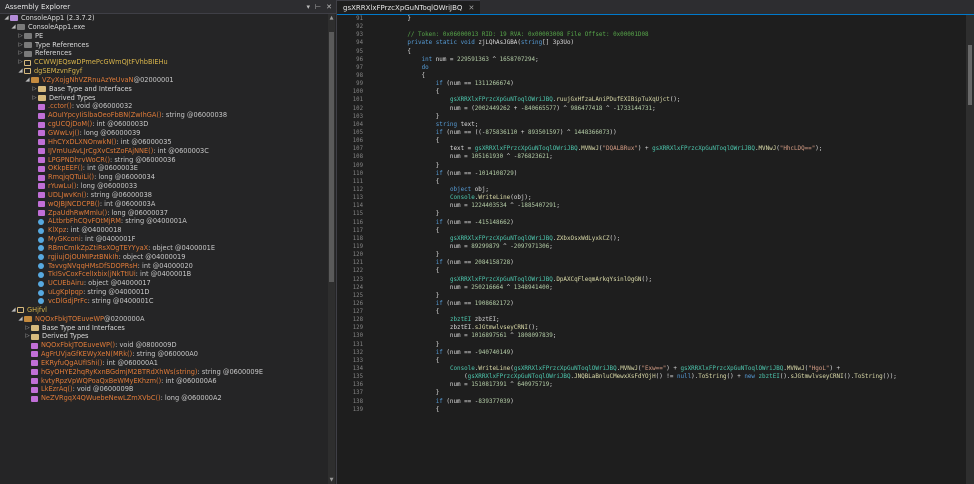  What do you see at coordinates (331, 157) in the screenshot?
I see `scrollbar-thumb` at bounding box center [331, 157].